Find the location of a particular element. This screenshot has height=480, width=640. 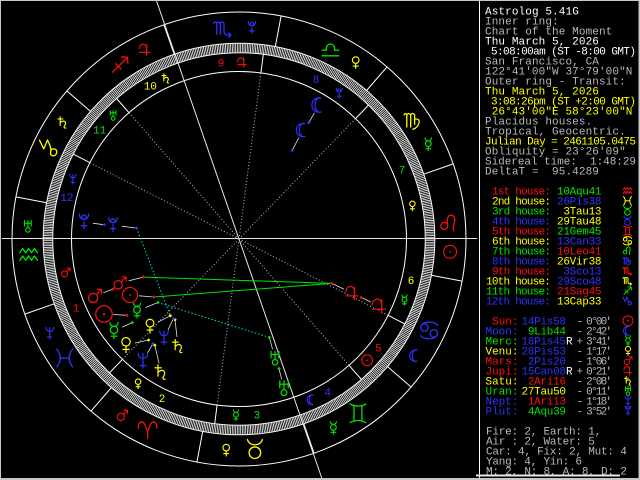

svg-text: 6 is located at coordinates (411, 282).